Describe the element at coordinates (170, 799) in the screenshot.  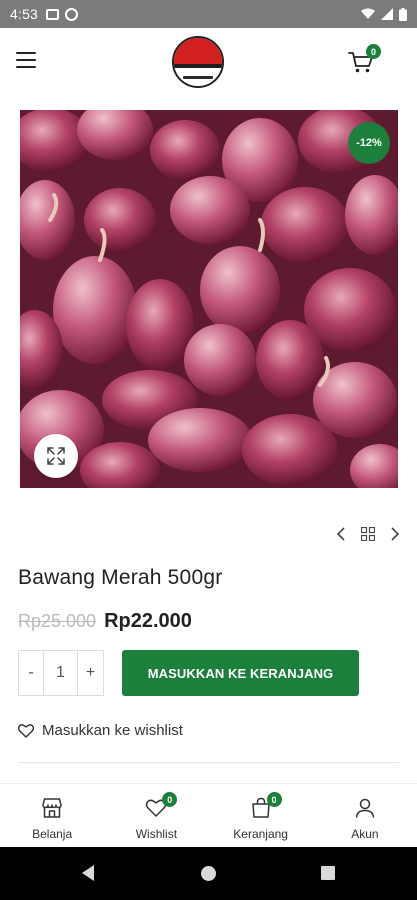
I see `wishlist-count-badge: 0` at that location.